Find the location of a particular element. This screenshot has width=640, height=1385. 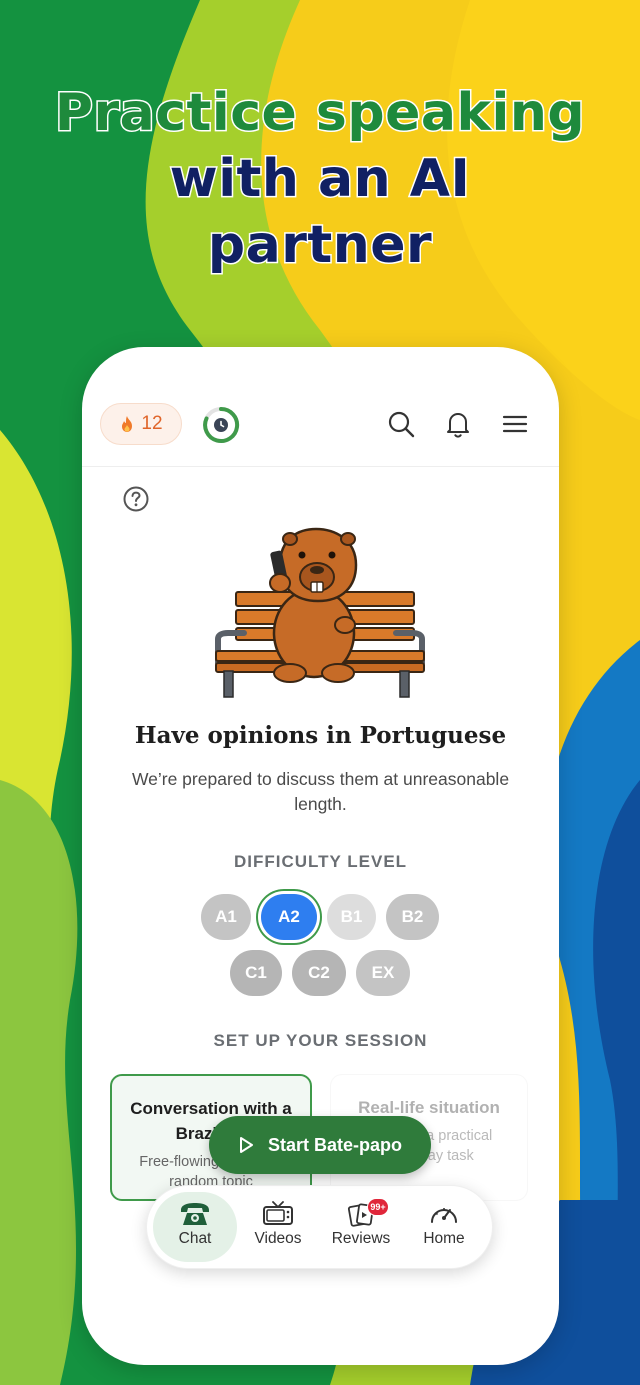

level-c1-button: C1 is located at coordinates (256, 973).